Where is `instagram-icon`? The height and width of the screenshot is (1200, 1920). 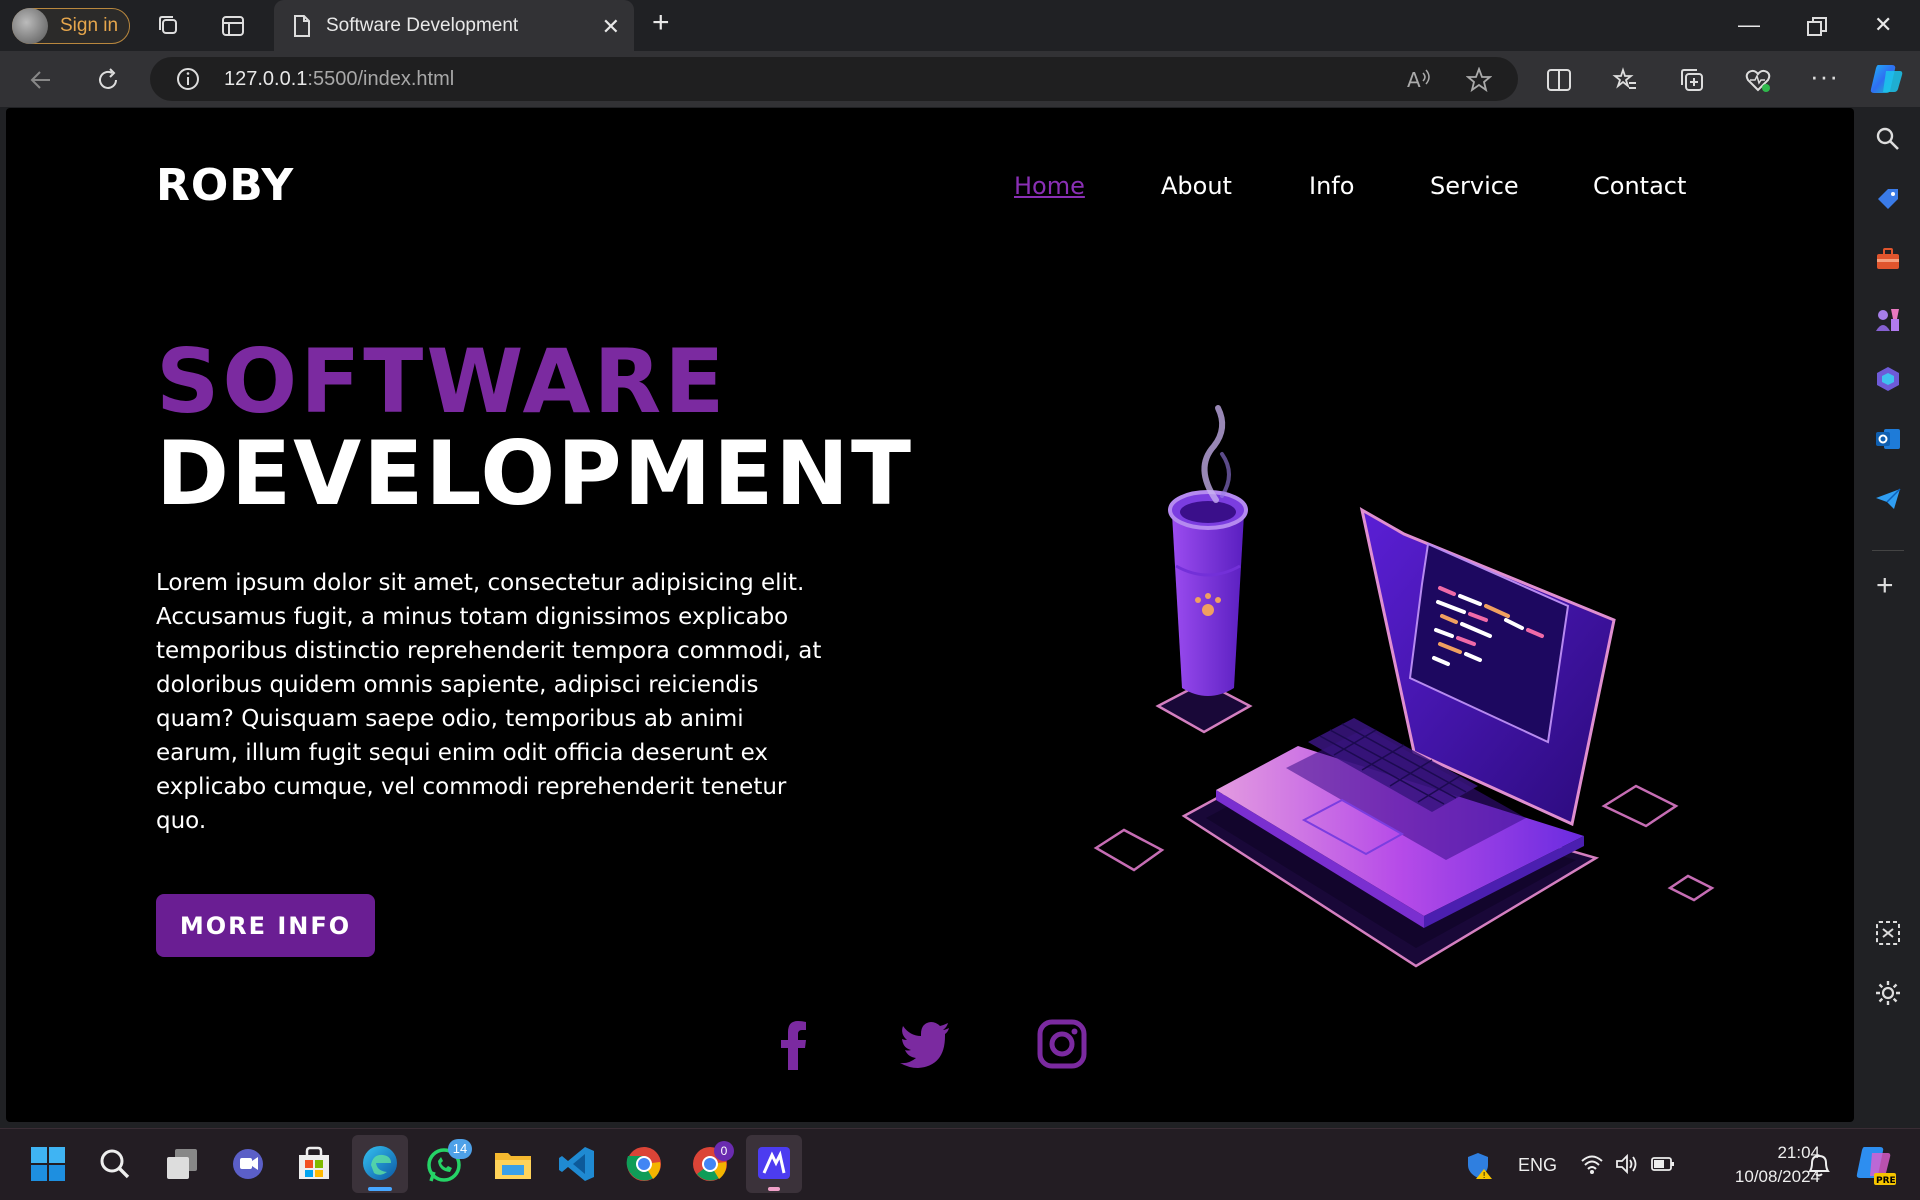 instagram-icon is located at coordinates (1062, 1044).